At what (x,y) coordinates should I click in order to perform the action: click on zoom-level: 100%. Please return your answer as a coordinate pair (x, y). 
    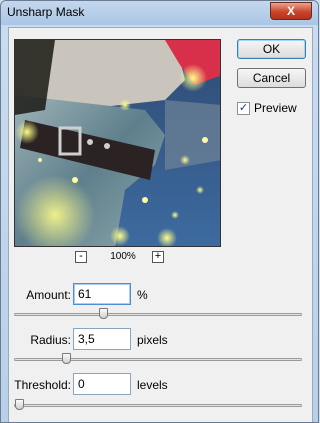
    Looking at the image, I should click on (123, 256).